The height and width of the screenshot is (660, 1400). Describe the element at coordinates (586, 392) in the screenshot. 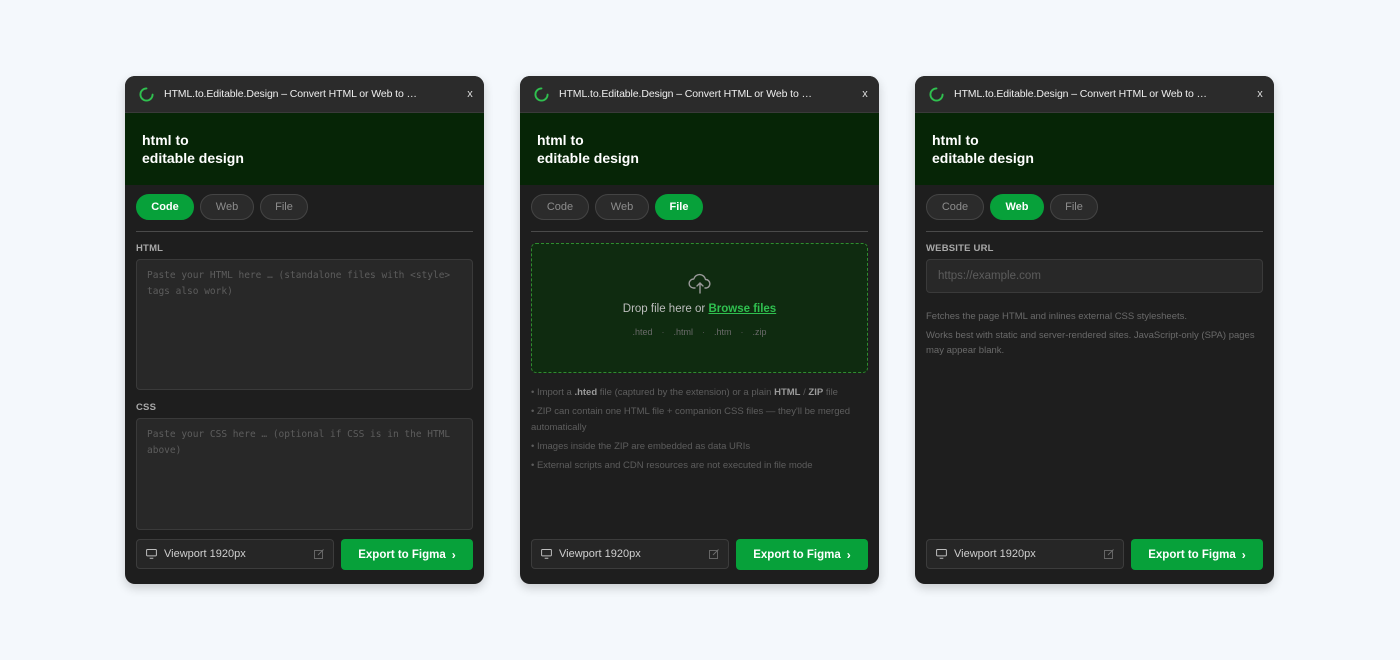

I see `note-bold-hted: .hted` at that location.